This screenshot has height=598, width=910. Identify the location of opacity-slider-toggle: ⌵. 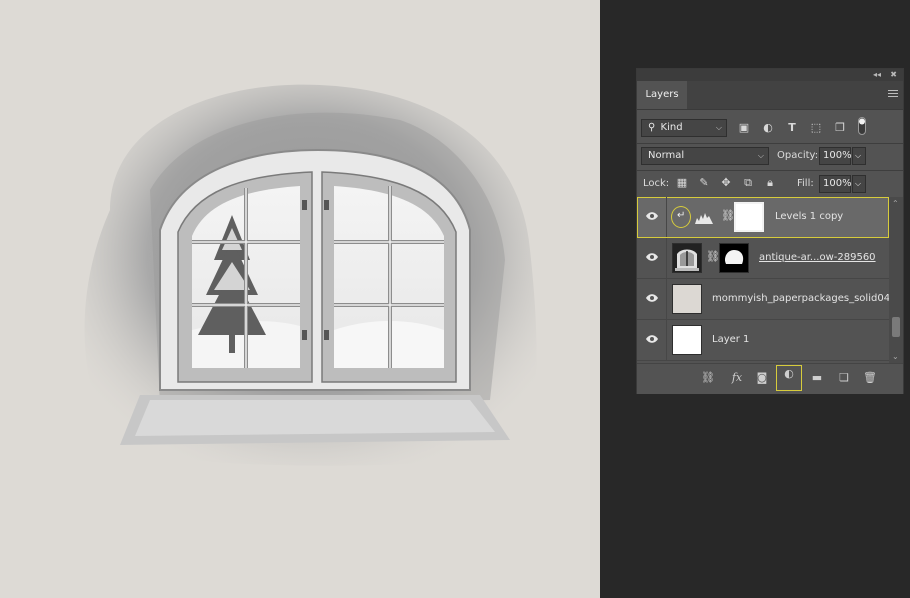
(859, 156).